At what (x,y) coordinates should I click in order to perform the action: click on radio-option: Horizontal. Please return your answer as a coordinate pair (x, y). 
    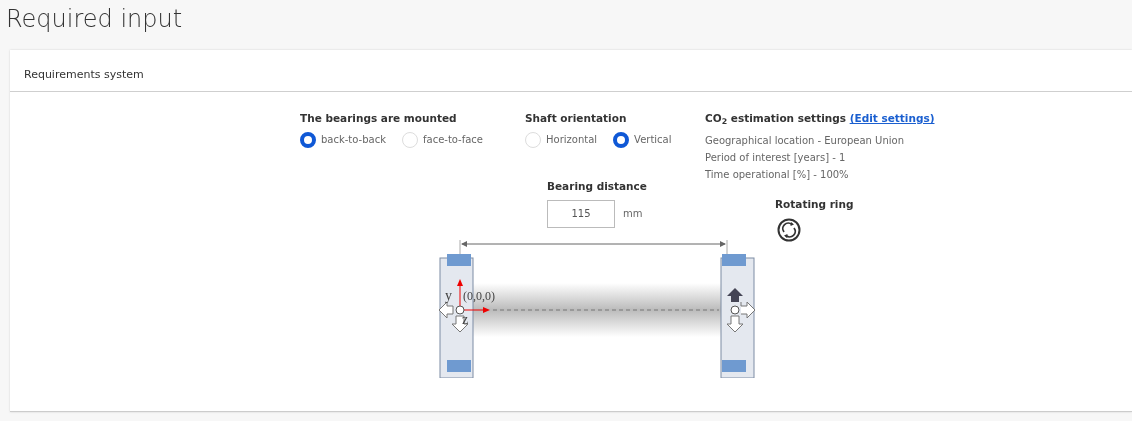
    Looking at the image, I should click on (561, 139).